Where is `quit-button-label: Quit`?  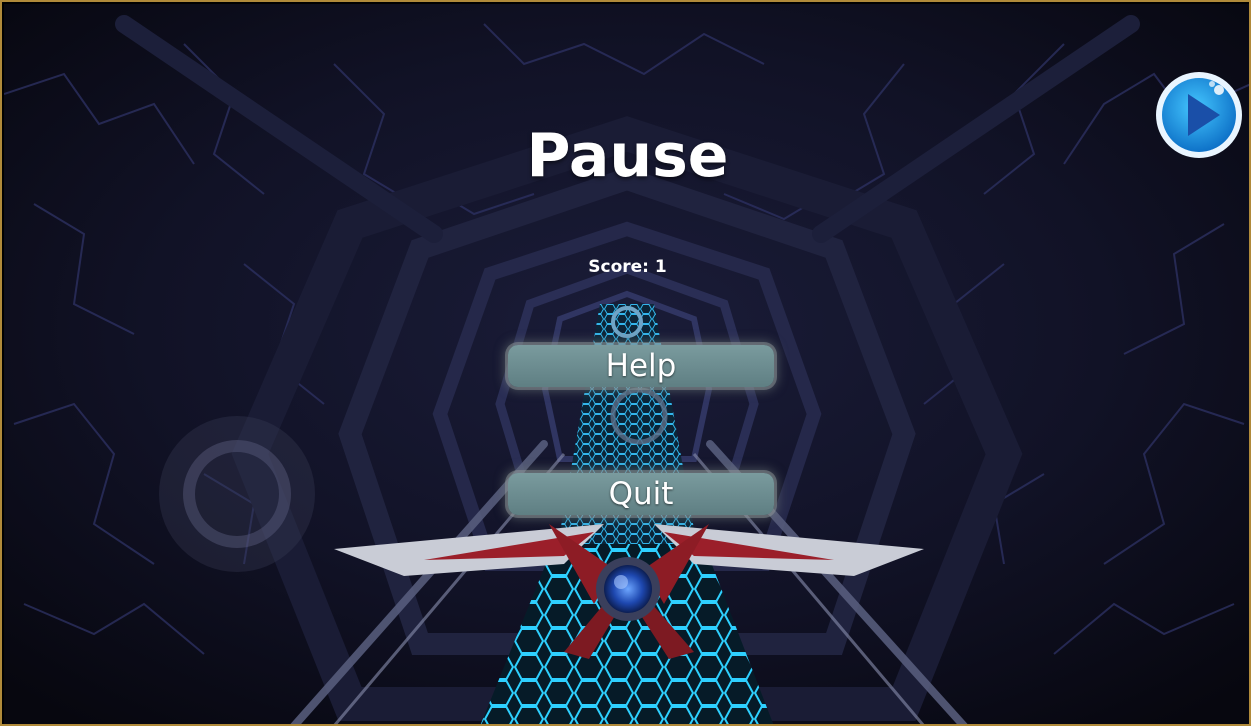
quit-button-label: Quit is located at coordinates (641, 494).